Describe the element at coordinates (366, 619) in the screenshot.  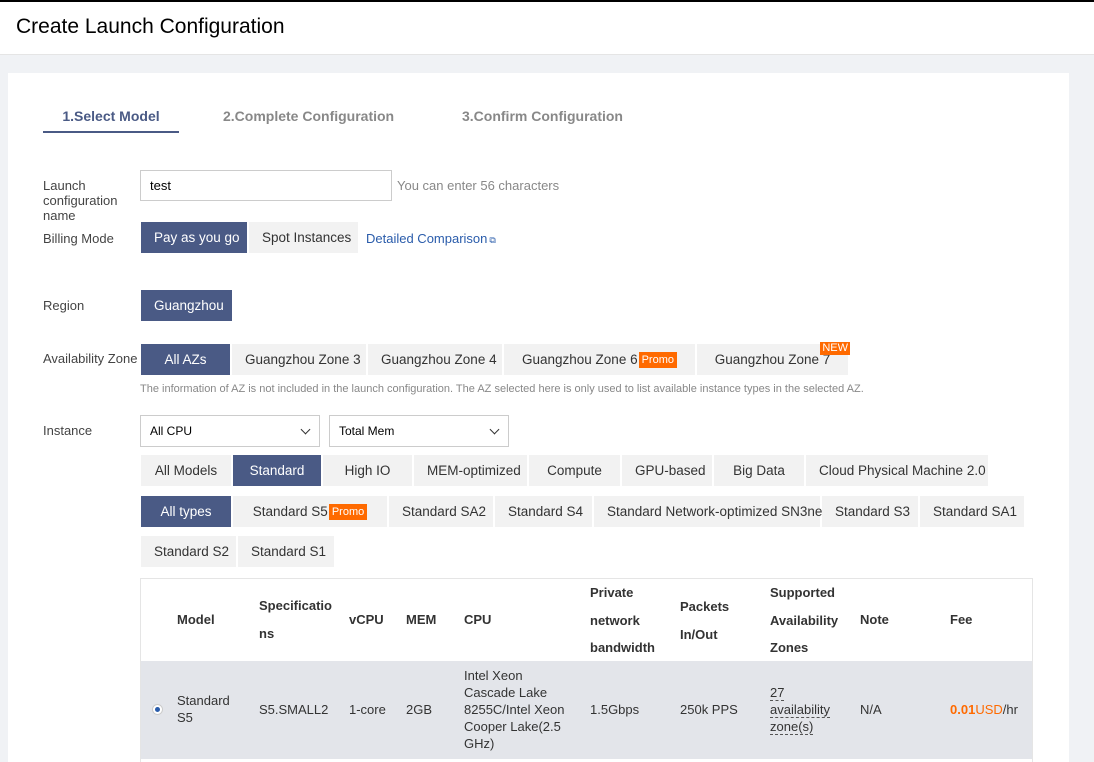
I see `th-vcpu: vCPU` at that location.